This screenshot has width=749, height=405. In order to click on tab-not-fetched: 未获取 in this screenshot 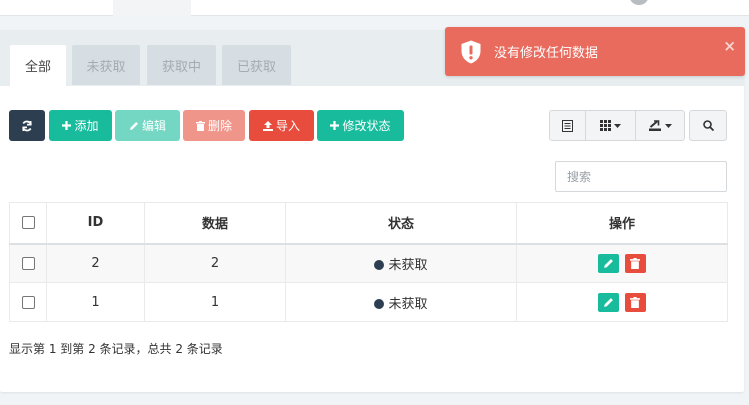, I will do `click(106, 65)`.